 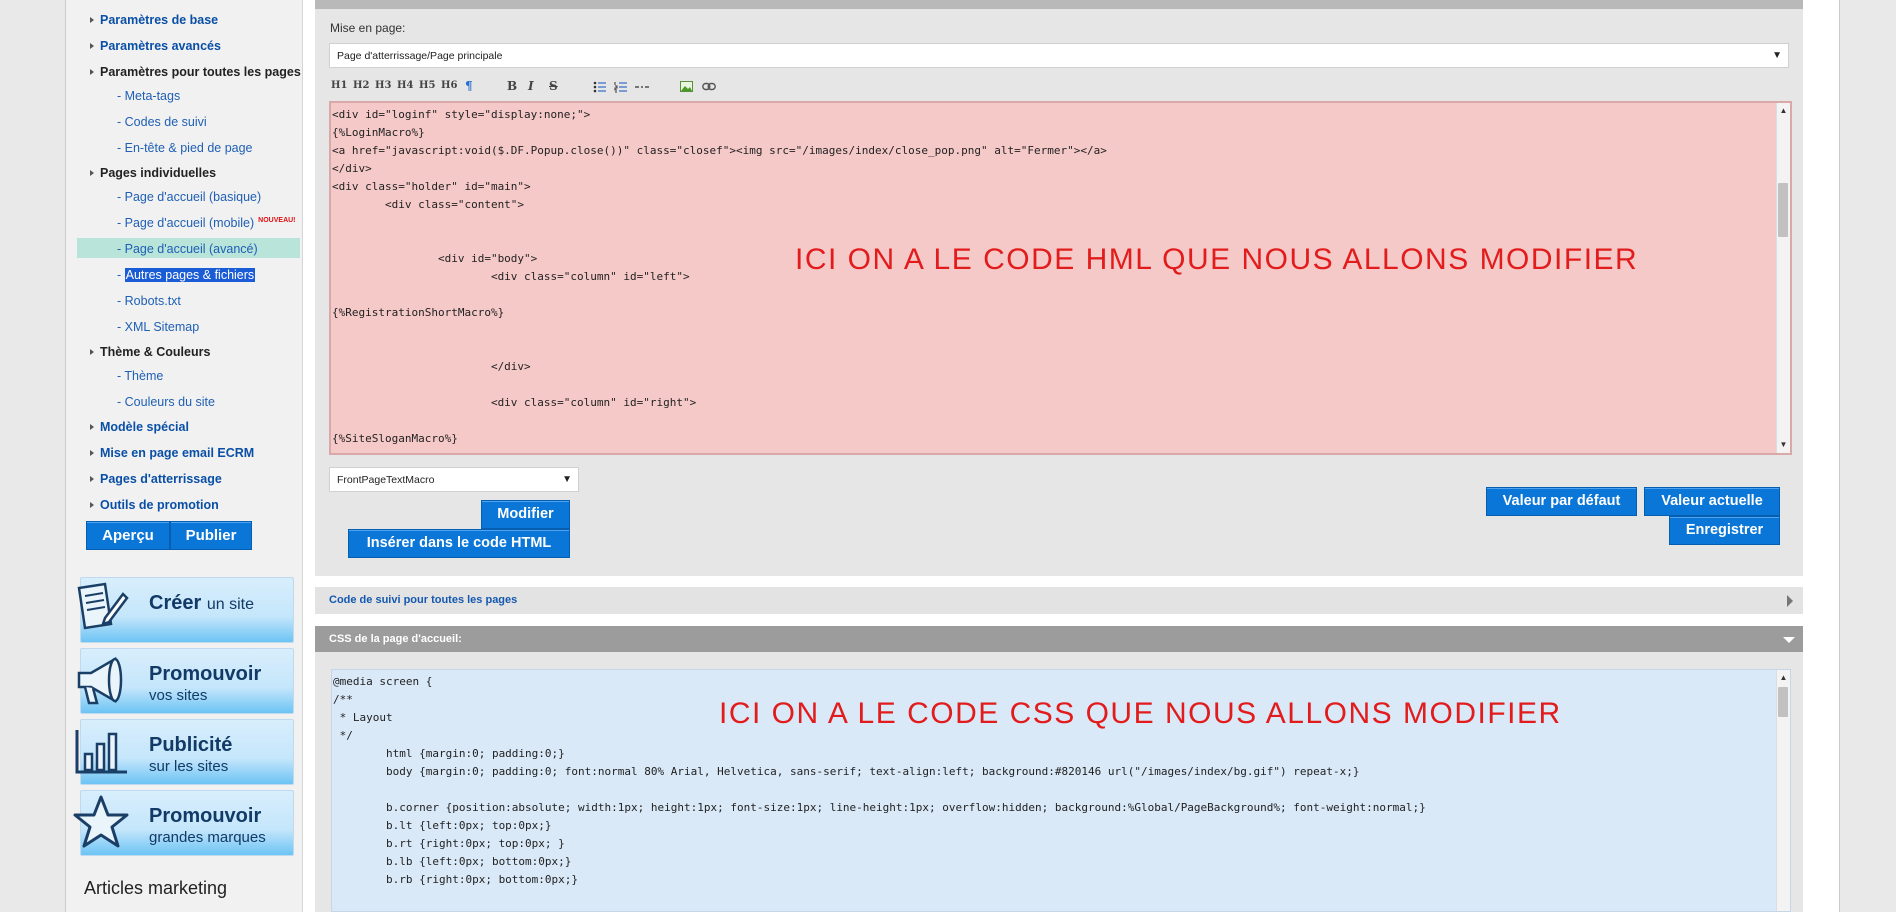 What do you see at coordinates (189, 197) in the screenshot?
I see `nav-accueil-basique: - Page d'accueil (basique)` at bounding box center [189, 197].